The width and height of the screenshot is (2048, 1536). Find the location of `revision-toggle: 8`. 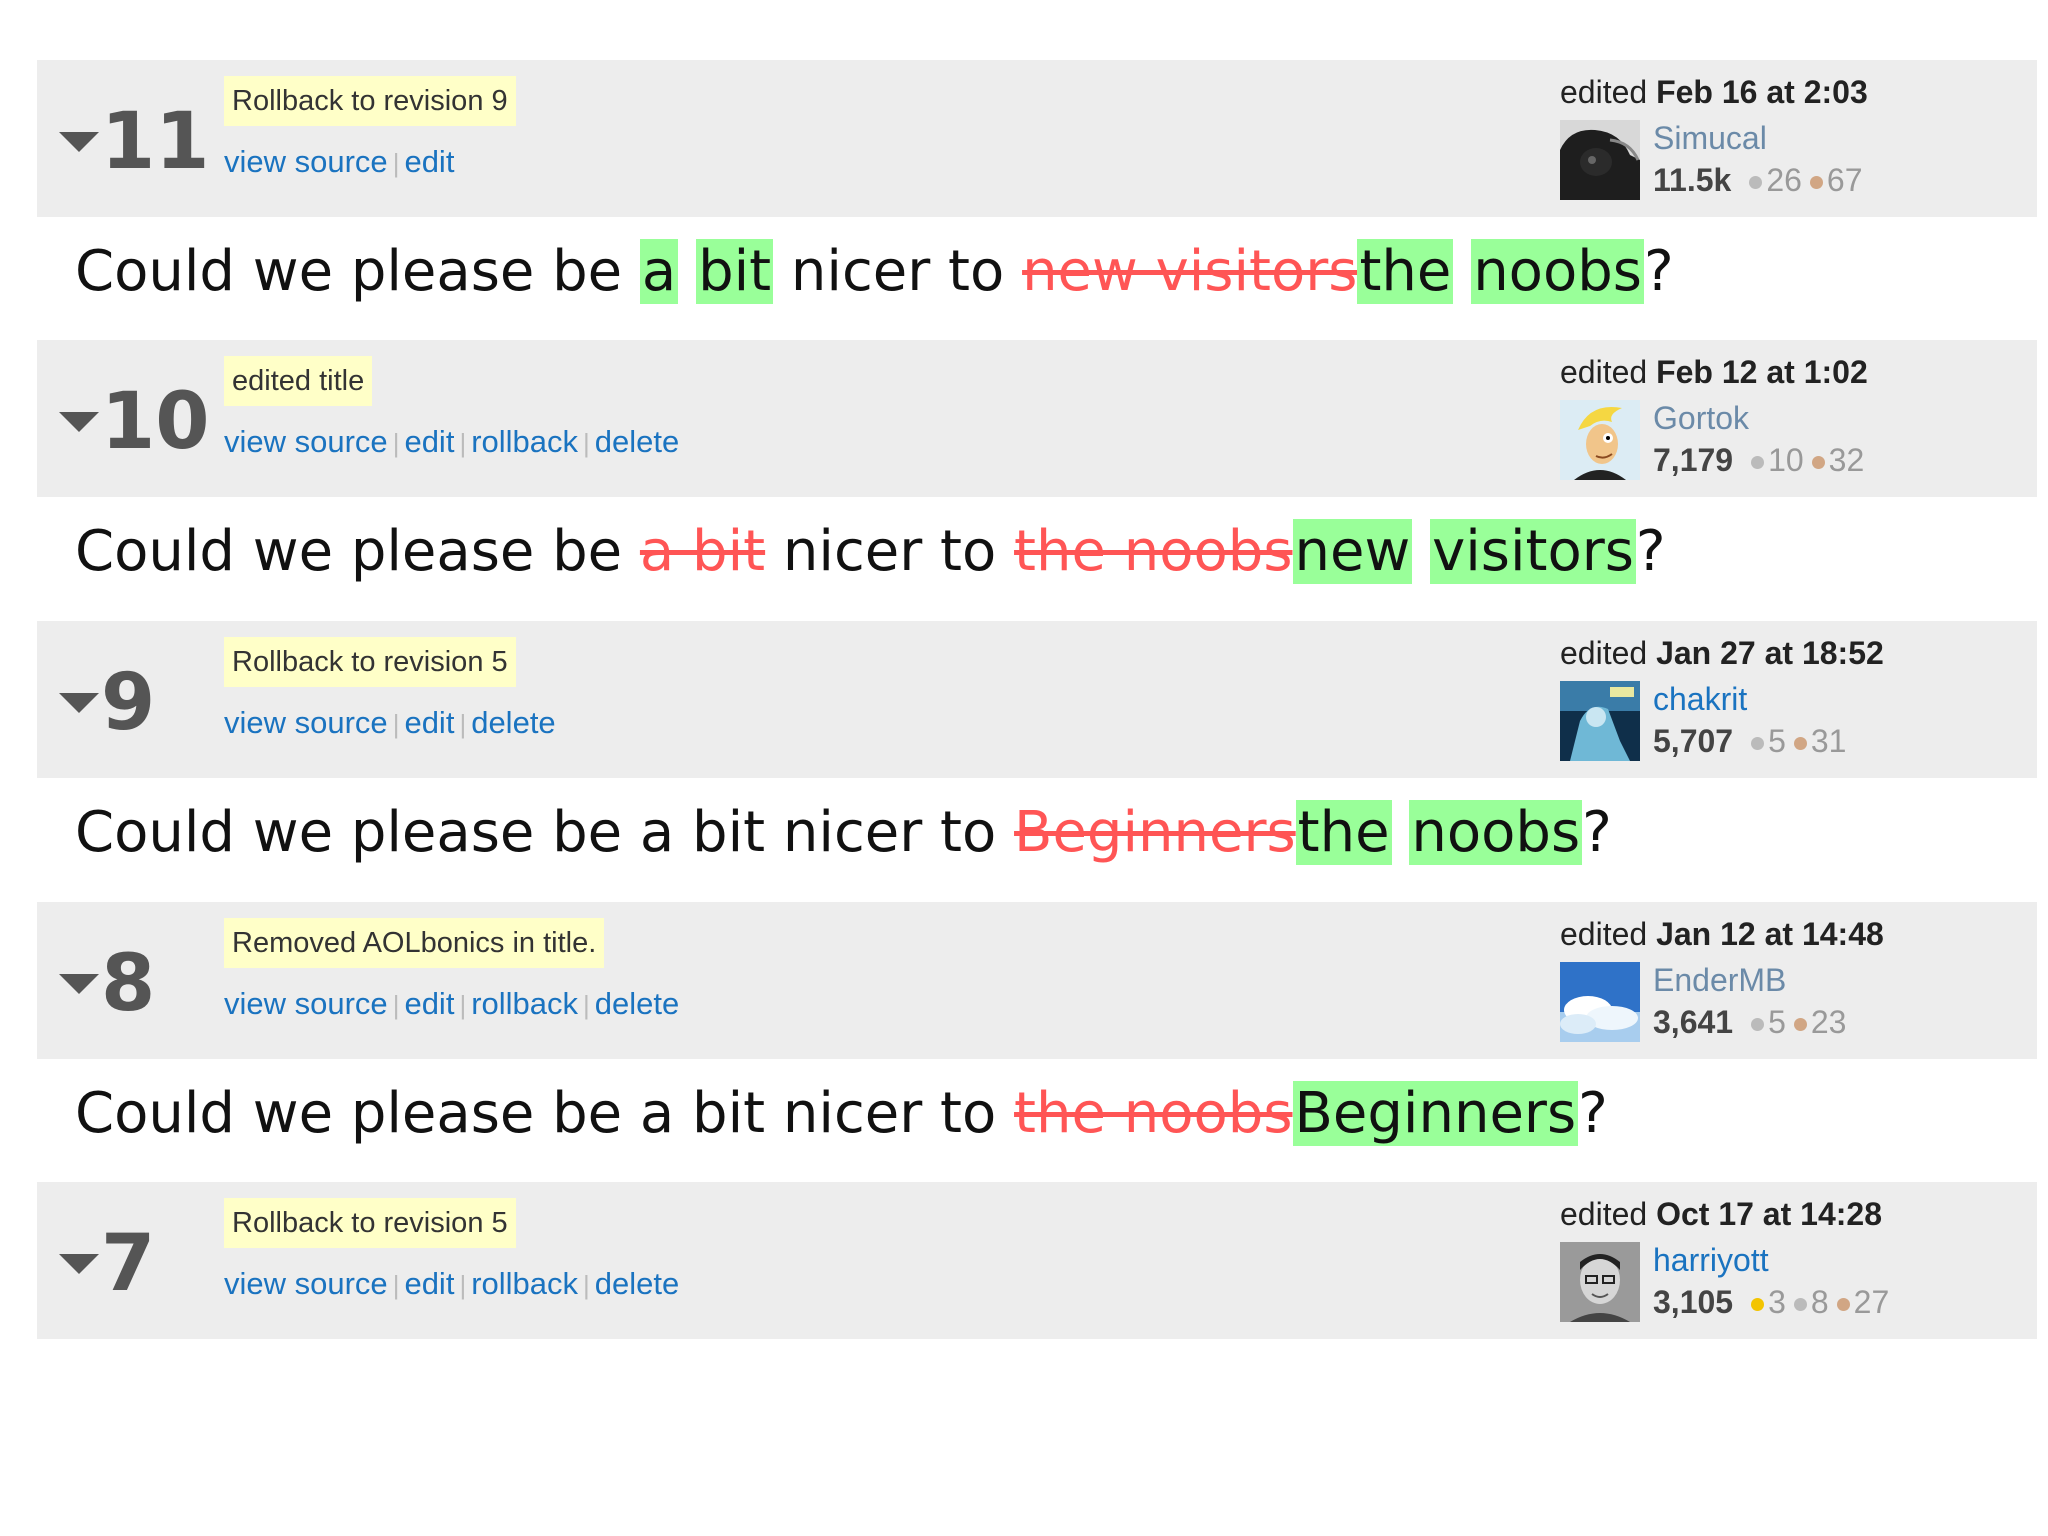

revision-toggle: 8 is located at coordinates (115, 984).